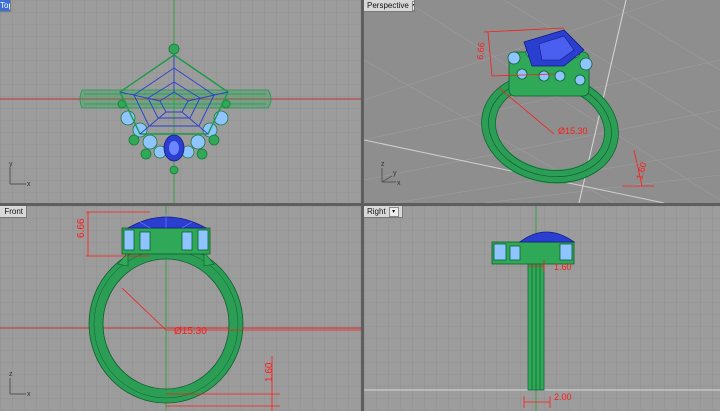  I want to click on front-axis-z-label: z, so click(11, 374).